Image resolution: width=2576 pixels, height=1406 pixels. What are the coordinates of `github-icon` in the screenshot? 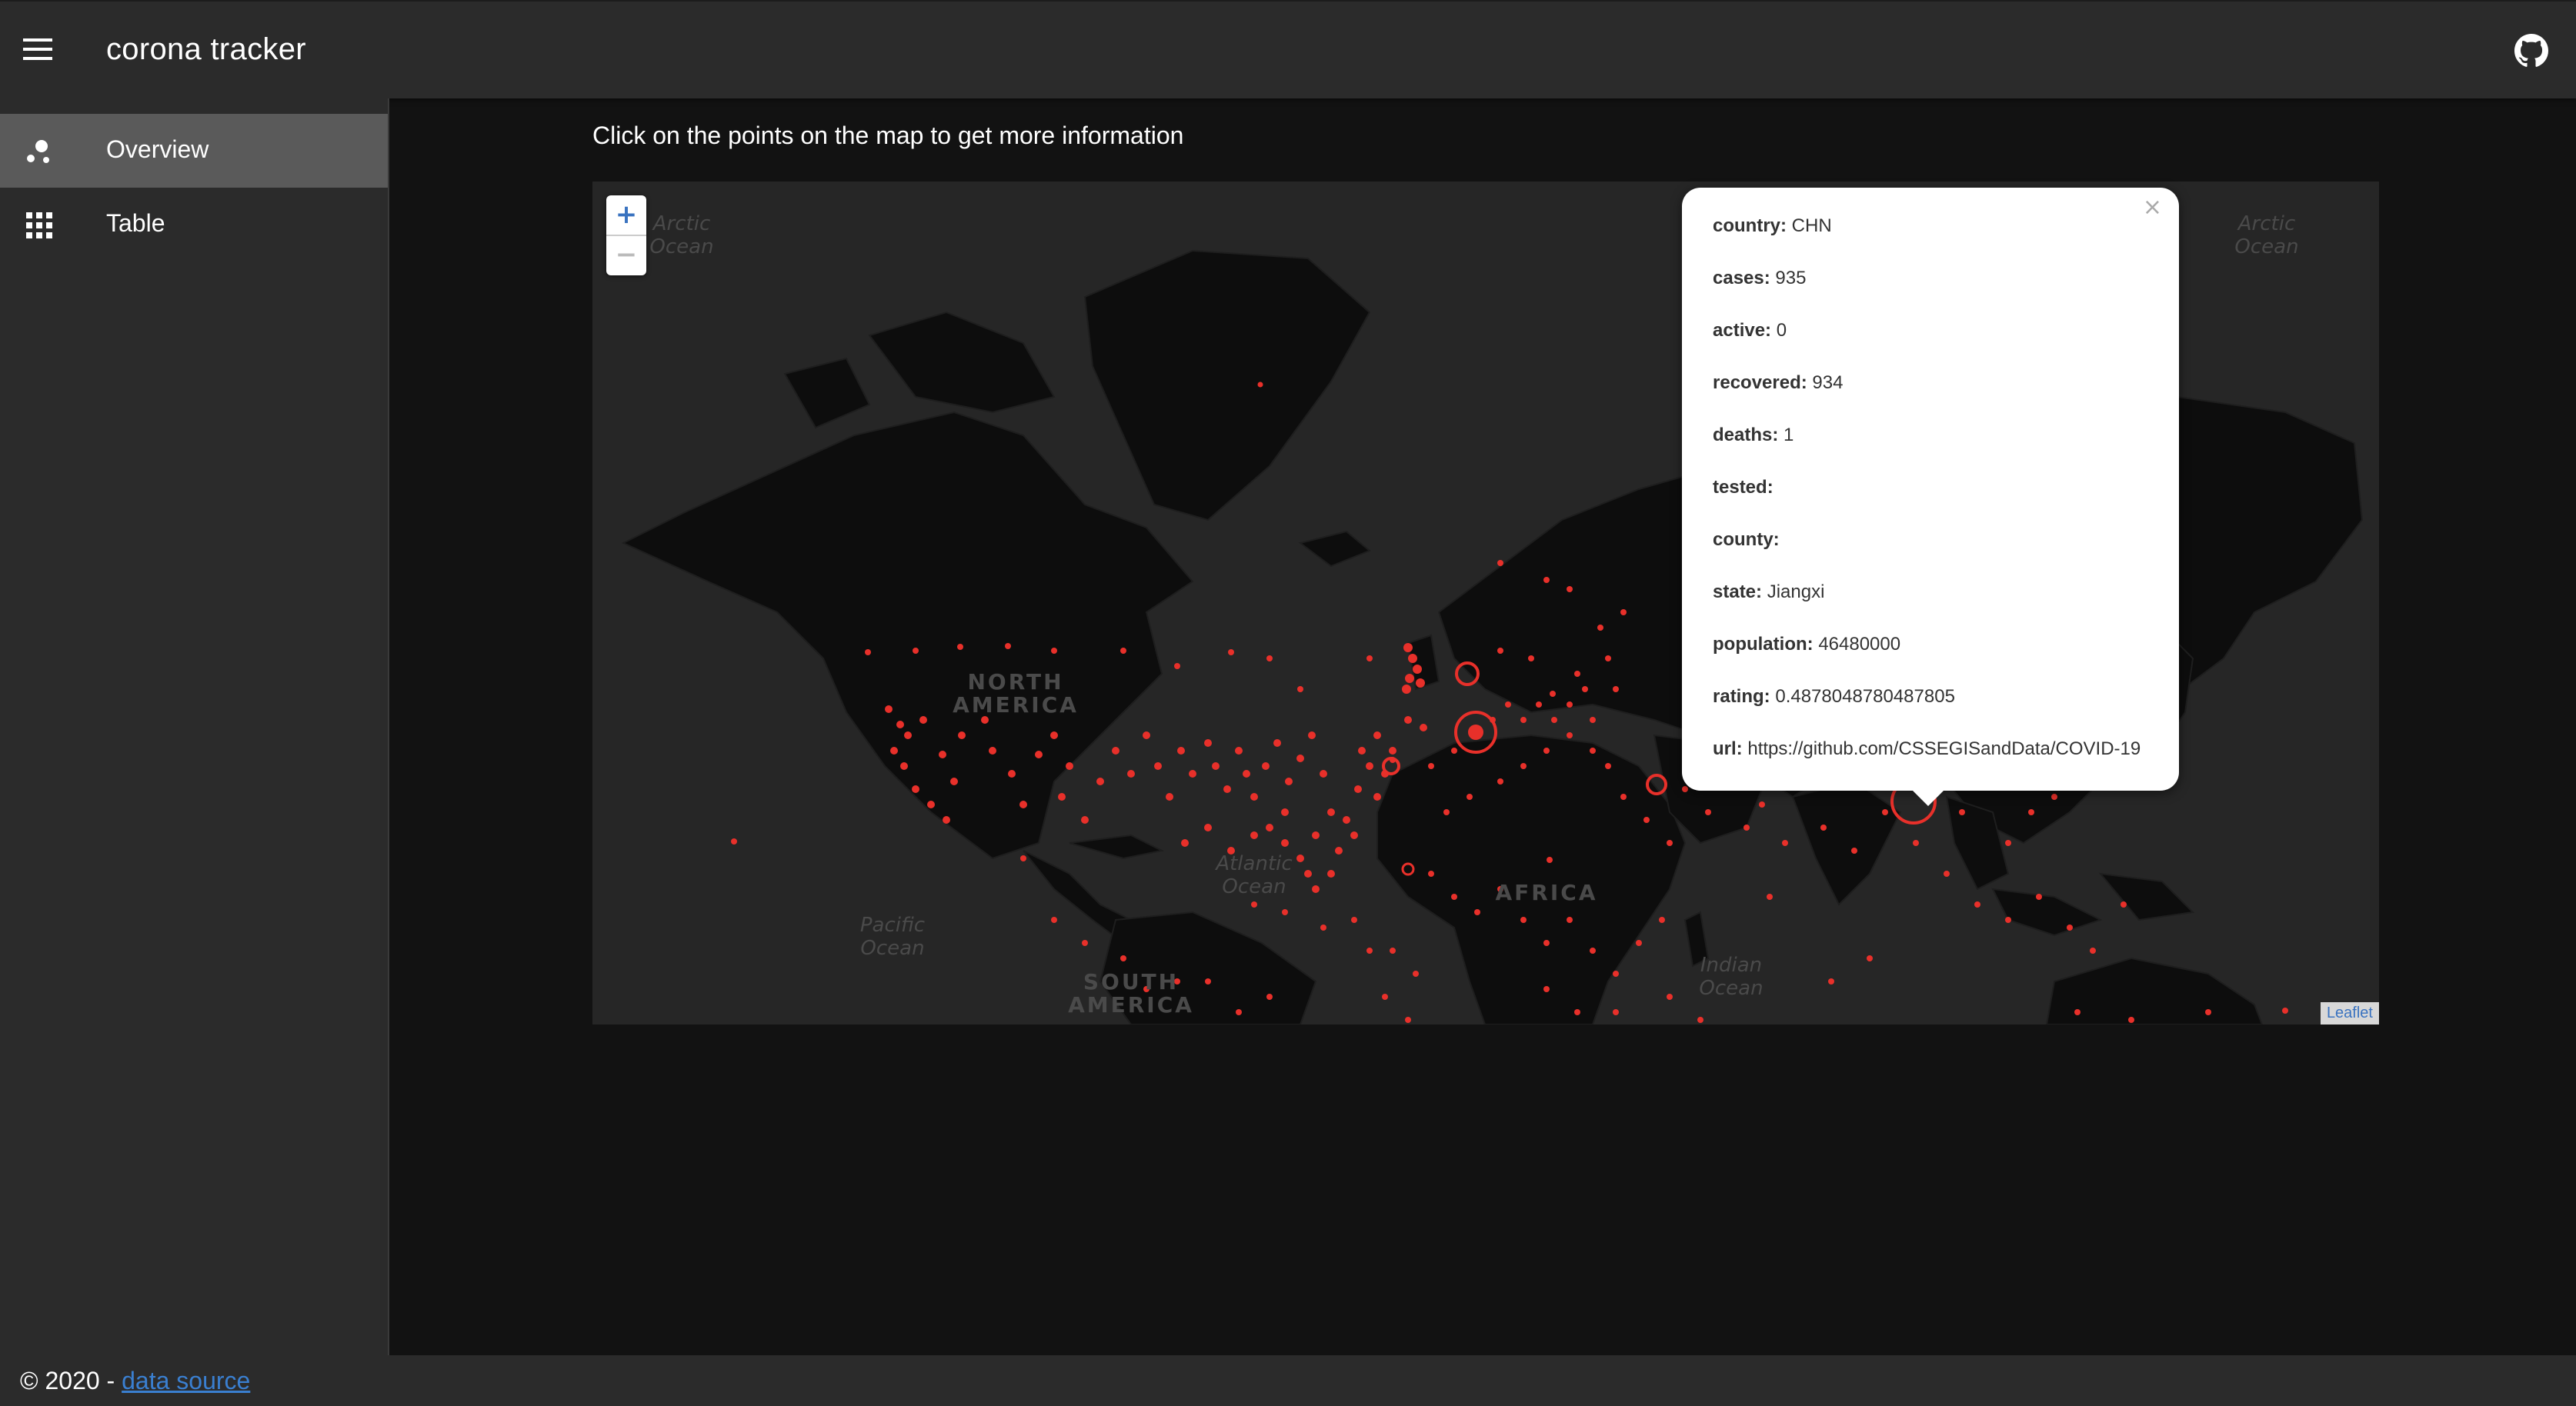 It's located at (2531, 51).